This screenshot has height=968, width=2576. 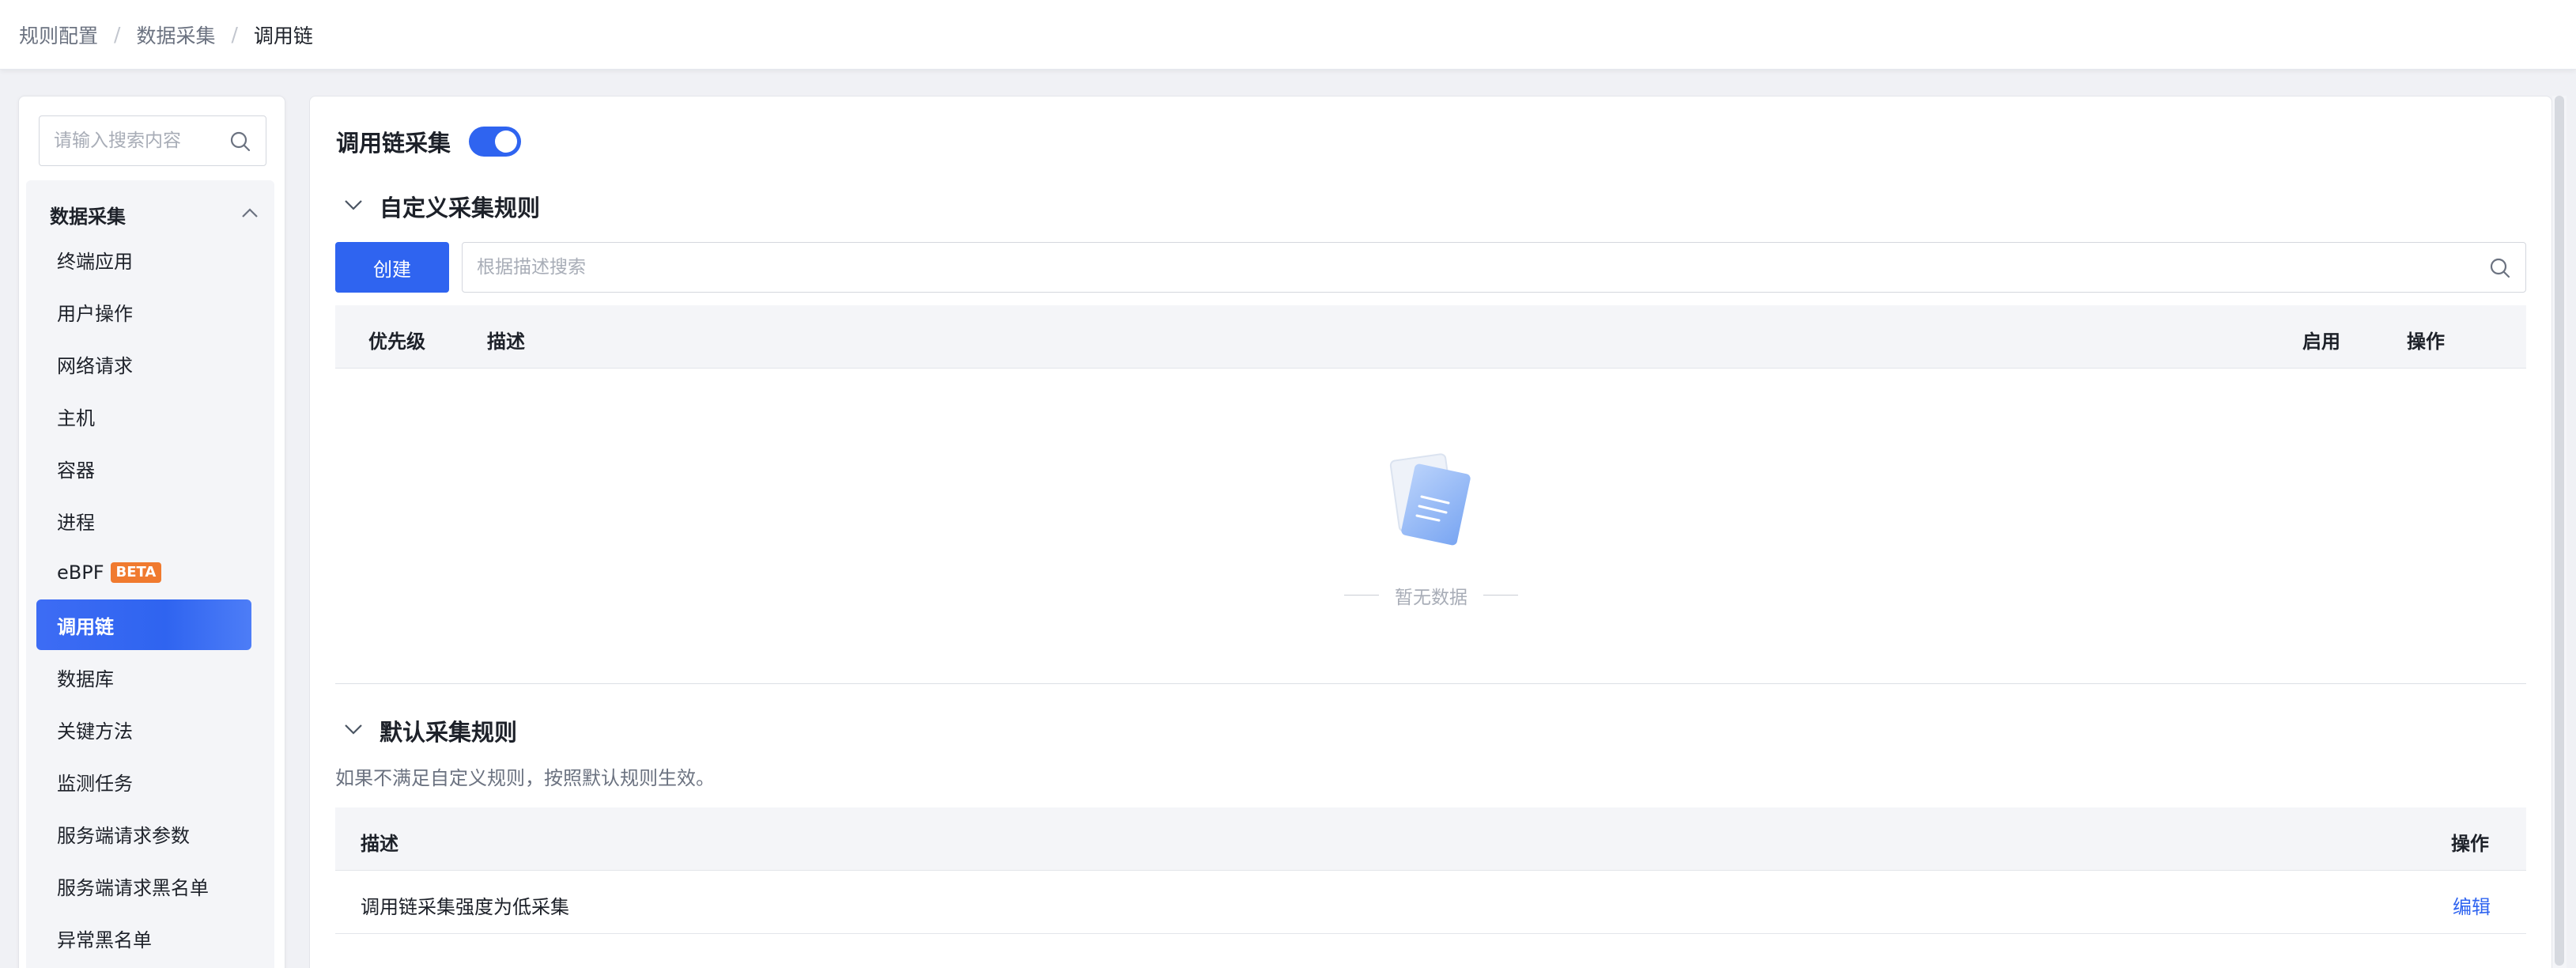 What do you see at coordinates (1288, 35) in the screenshot?
I see `top-bar: 规则配置 / 数据采集 / 调用链` at bounding box center [1288, 35].